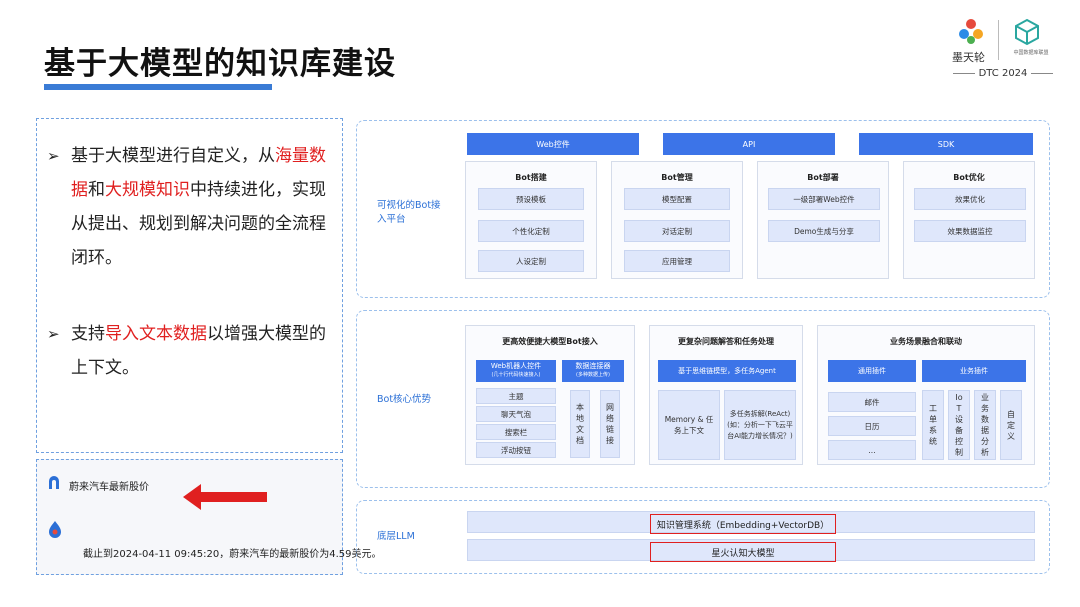 The height and width of the screenshot is (607, 1080). I want to click on knowledge-system-row: 知识管理系统（Embedding+VectorDB）, so click(751, 522).